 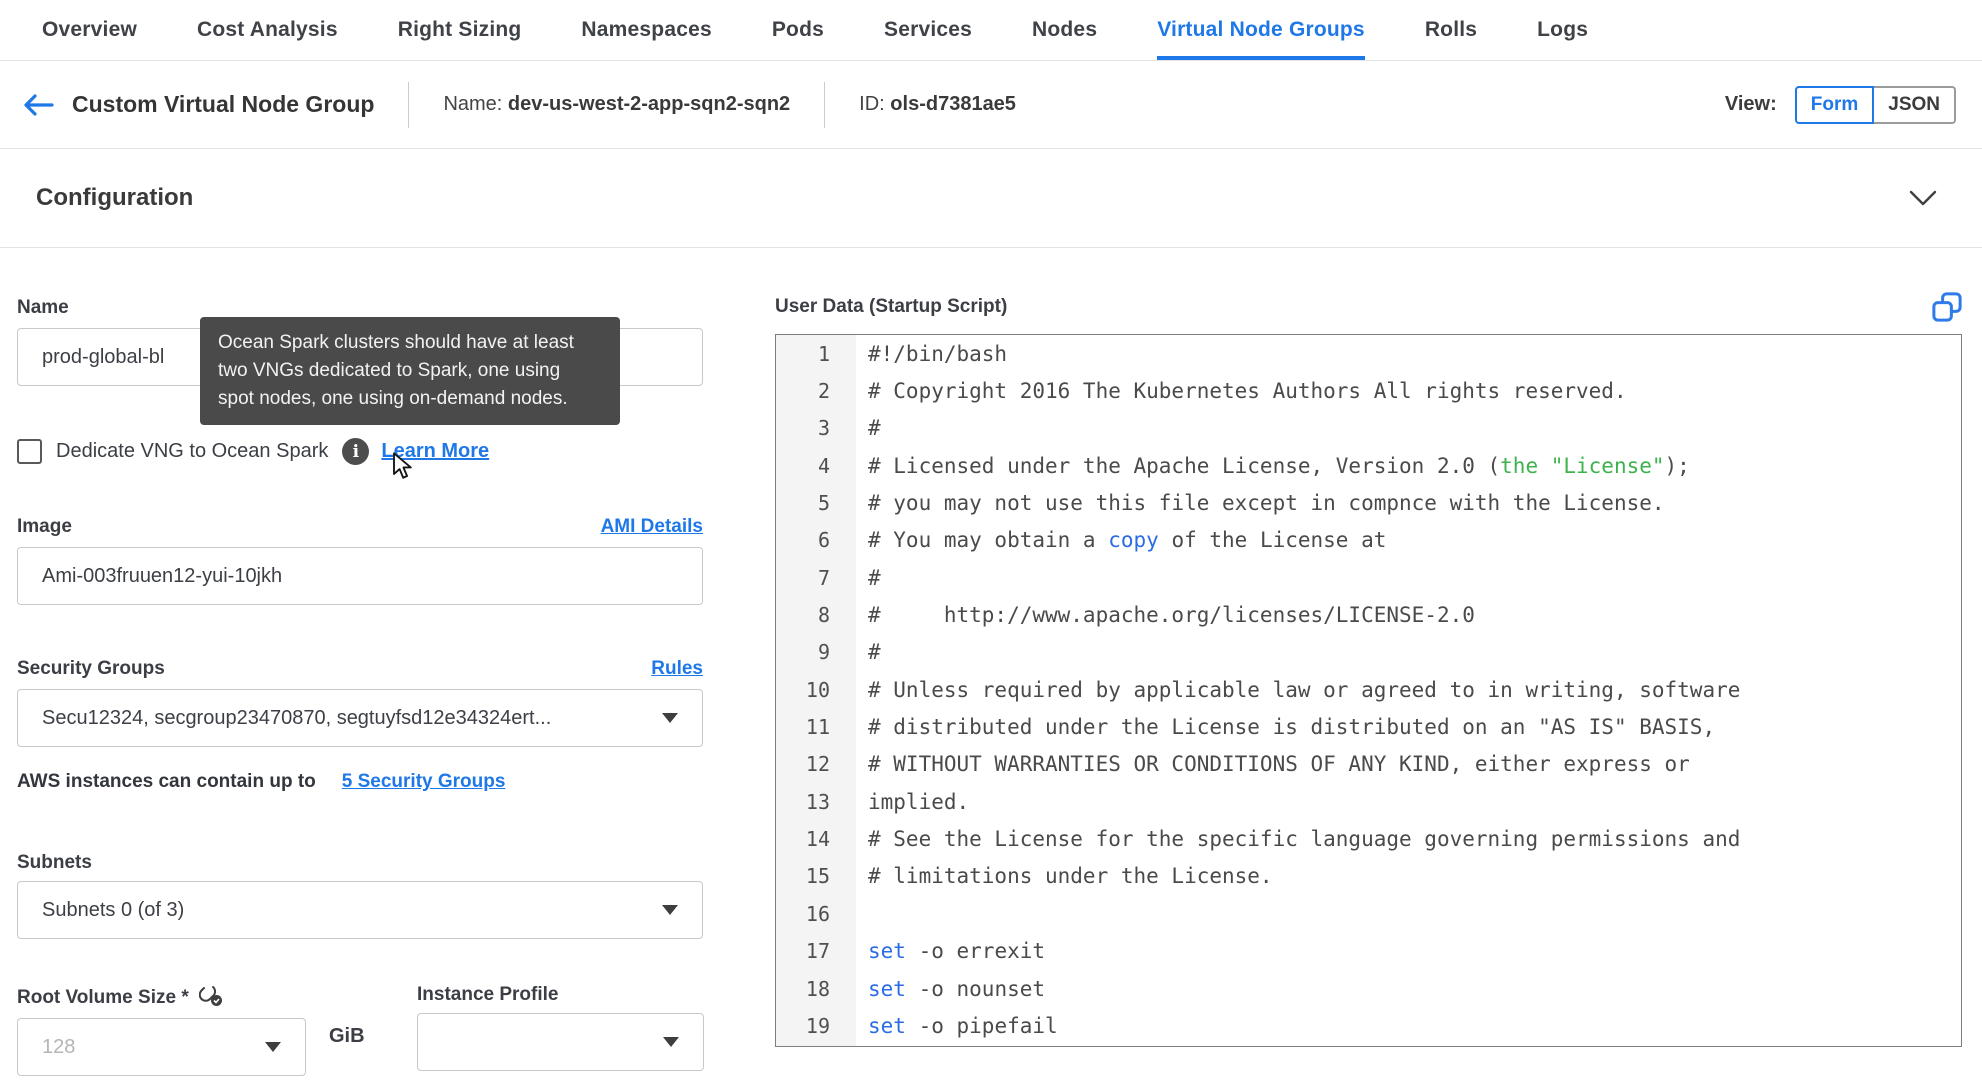 What do you see at coordinates (1368, 577) in the screenshot?
I see `code-line: 7 #` at bounding box center [1368, 577].